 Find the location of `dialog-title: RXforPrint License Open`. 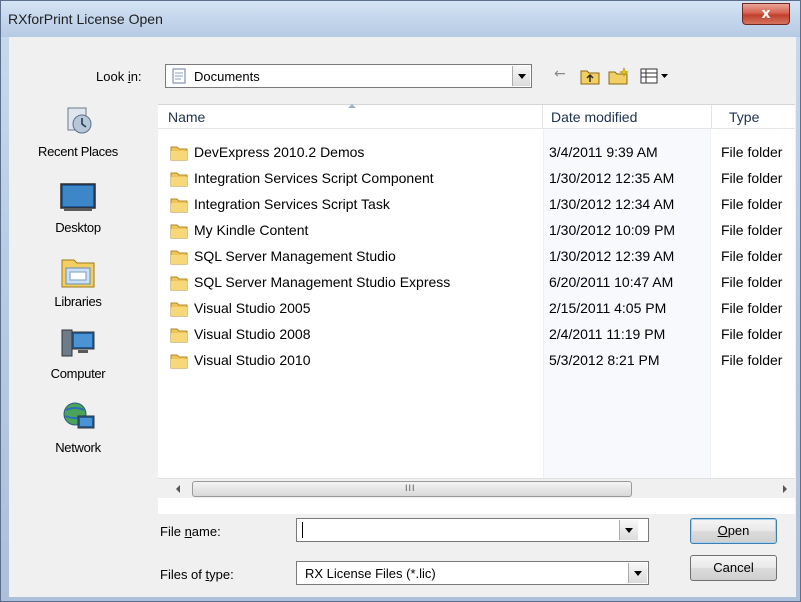

dialog-title: RXforPrint License Open is located at coordinates (85, 19).